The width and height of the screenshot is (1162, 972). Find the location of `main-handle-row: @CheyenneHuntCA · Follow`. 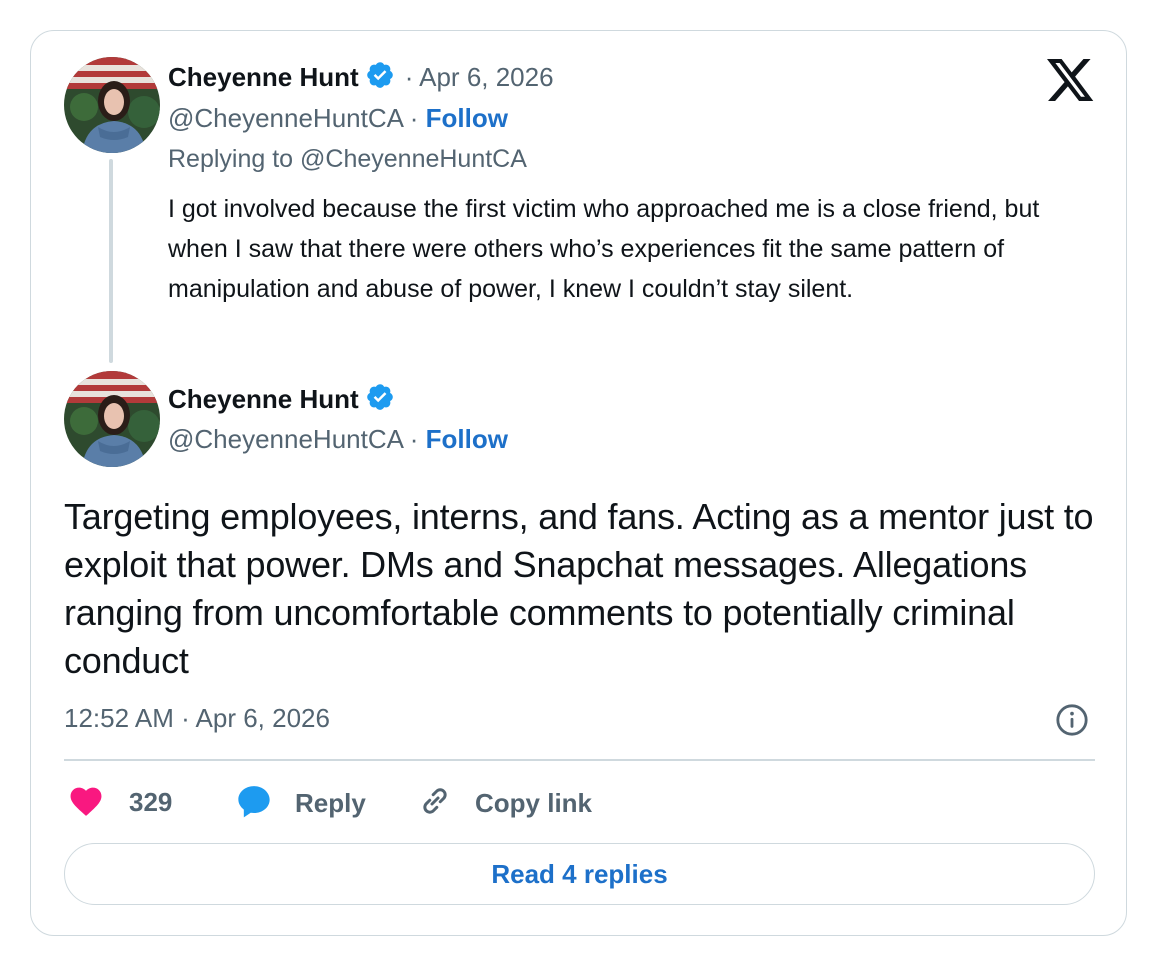

main-handle-row: @CheyenneHuntCA · Follow is located at coordinates (338, 439).